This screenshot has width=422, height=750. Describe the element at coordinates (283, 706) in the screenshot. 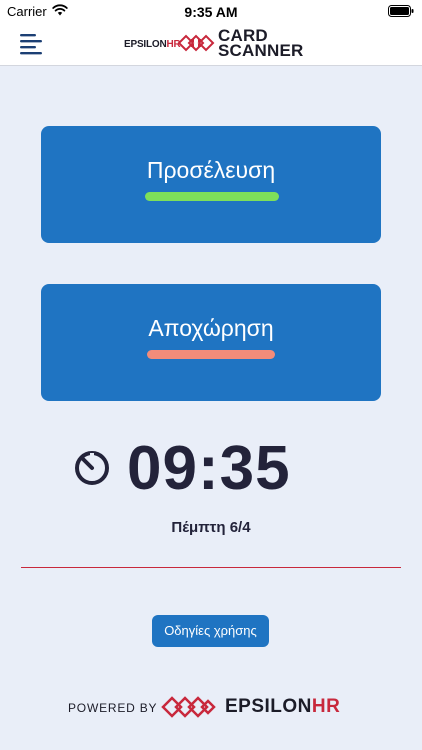

I see `footer-brand: EPSILONHR` at that location.